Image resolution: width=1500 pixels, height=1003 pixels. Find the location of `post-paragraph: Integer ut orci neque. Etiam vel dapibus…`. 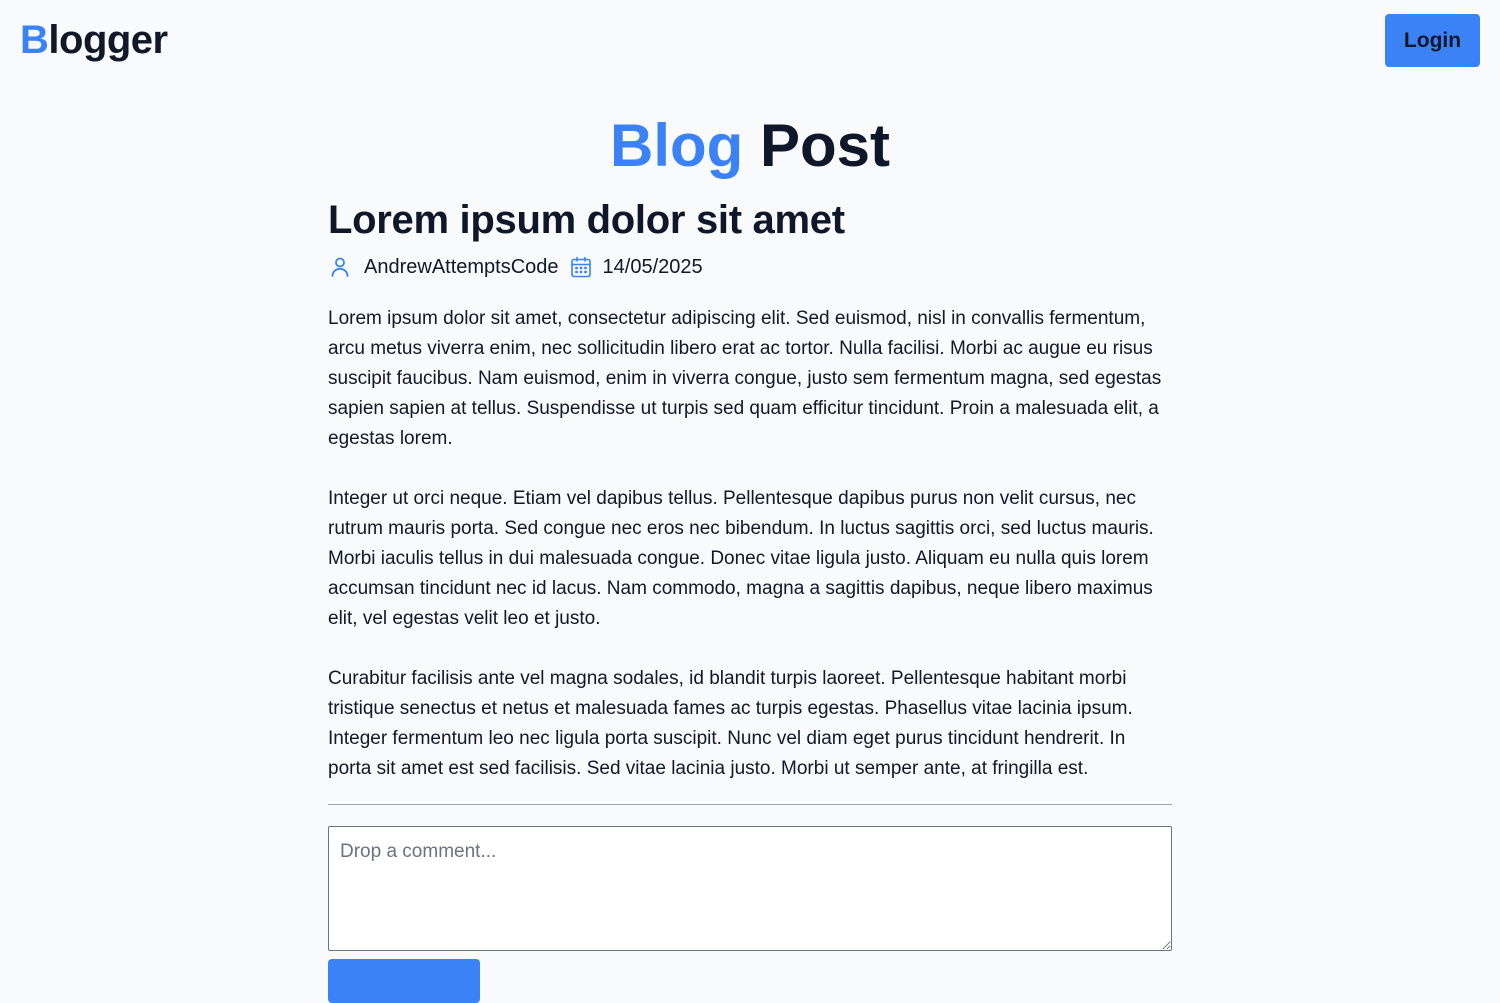

post-paragraph: Integer ut orci neque. Etiam vel dapibus… is located at coordinates (741, 558).